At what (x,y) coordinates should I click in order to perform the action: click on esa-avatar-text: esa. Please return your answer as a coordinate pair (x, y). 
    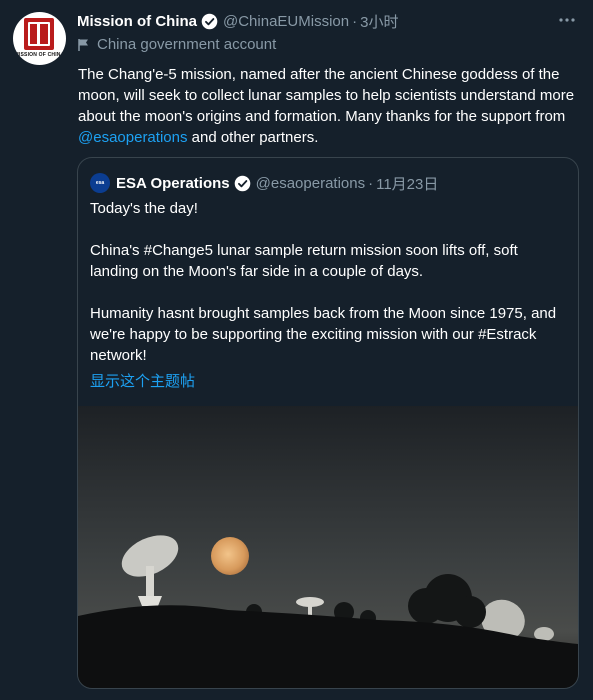
    Looking at the image, I should click on (100, 183).